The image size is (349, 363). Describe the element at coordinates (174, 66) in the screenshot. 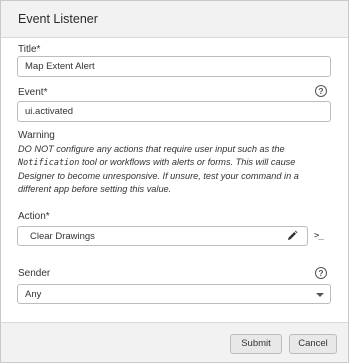

I see `title-input` at that location.